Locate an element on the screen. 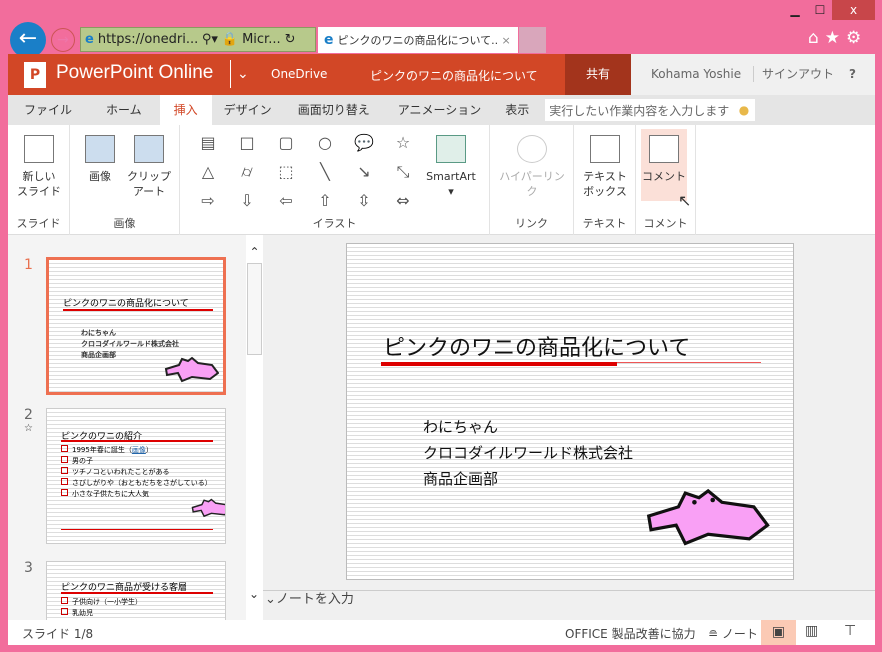 The height and width of the screenshot is (652, 882). forward-button: → is located at coordinates (63, 40).